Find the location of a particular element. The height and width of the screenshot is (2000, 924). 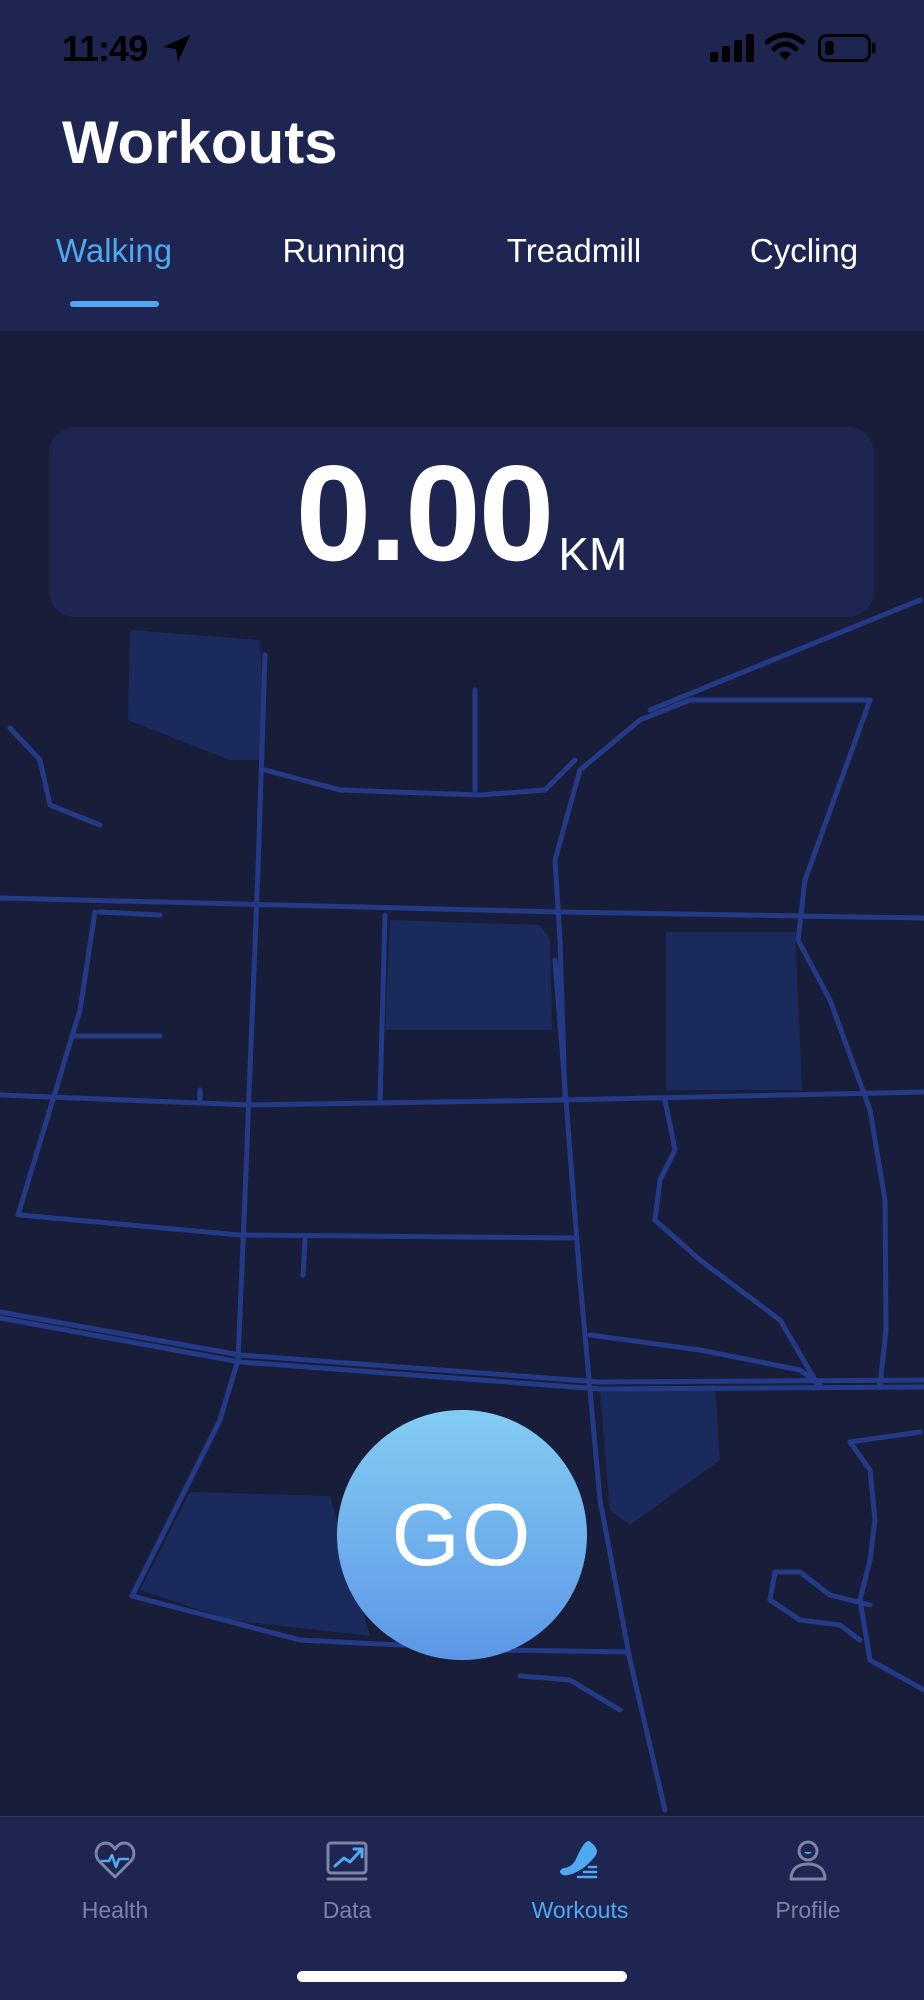

cellular-signal-icon is located at coordinates (732, 48).